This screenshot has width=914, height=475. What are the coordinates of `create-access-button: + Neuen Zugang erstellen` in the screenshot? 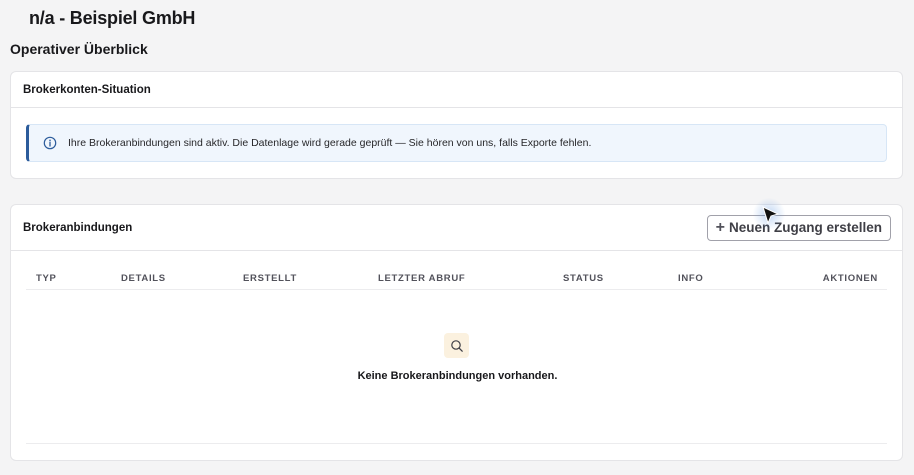 It's located at (798, 227).